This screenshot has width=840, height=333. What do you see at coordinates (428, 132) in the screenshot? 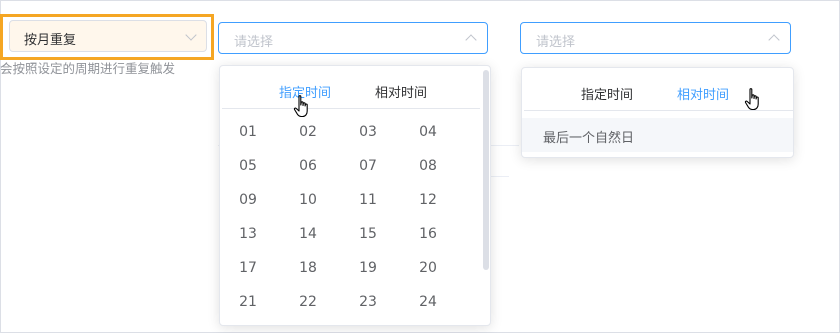
I see `day-option: 04` at bounding box center [428, 132].